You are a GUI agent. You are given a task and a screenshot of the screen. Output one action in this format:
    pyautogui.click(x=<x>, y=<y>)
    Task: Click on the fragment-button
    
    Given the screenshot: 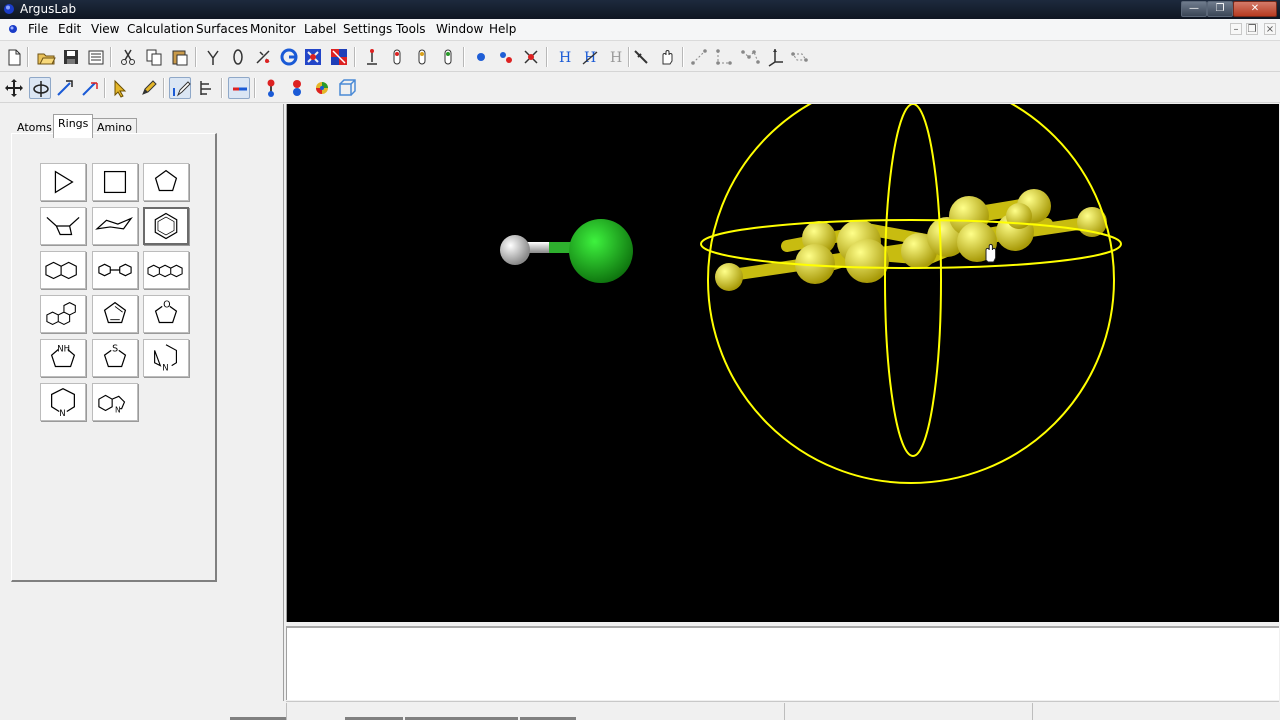 What is the action you would take?
    pyautogui.click(x=206, y=88)
    